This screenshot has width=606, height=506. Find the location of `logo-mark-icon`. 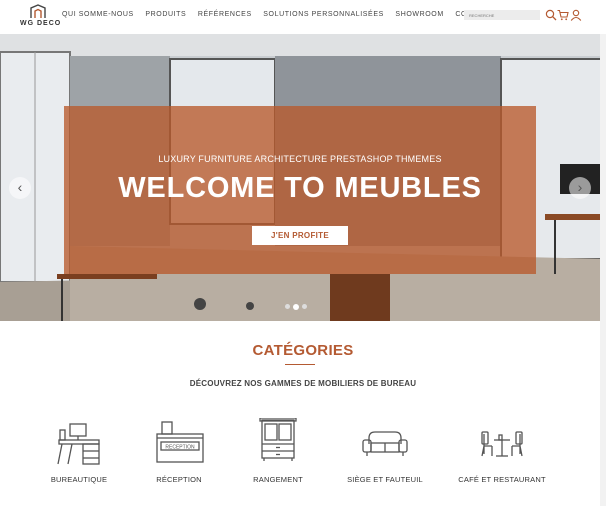

logo-mark-icon is located at coordinates (38, 11).